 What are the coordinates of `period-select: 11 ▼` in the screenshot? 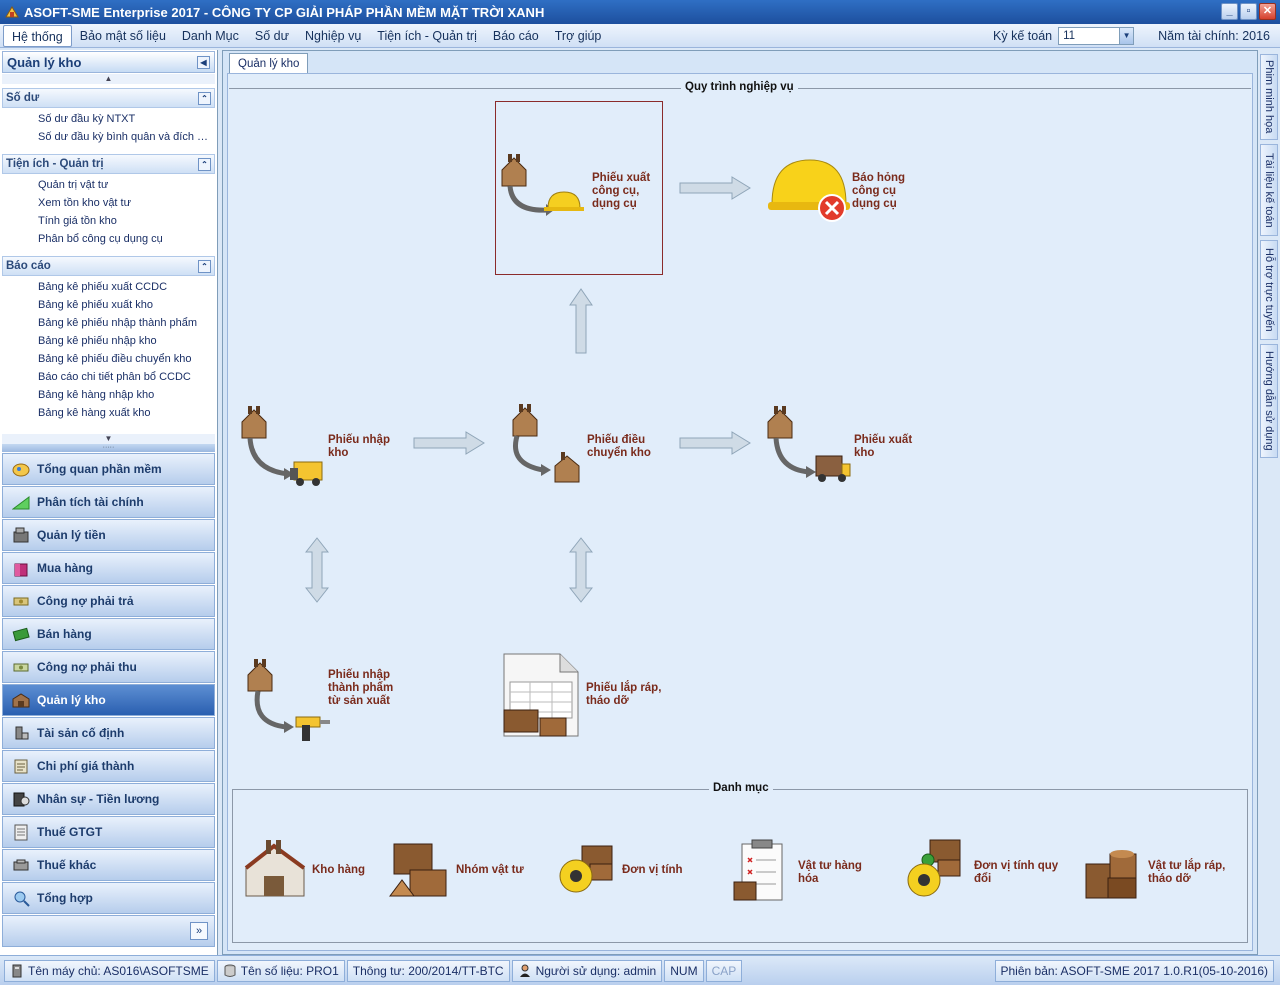 It's located at (1096, 36).